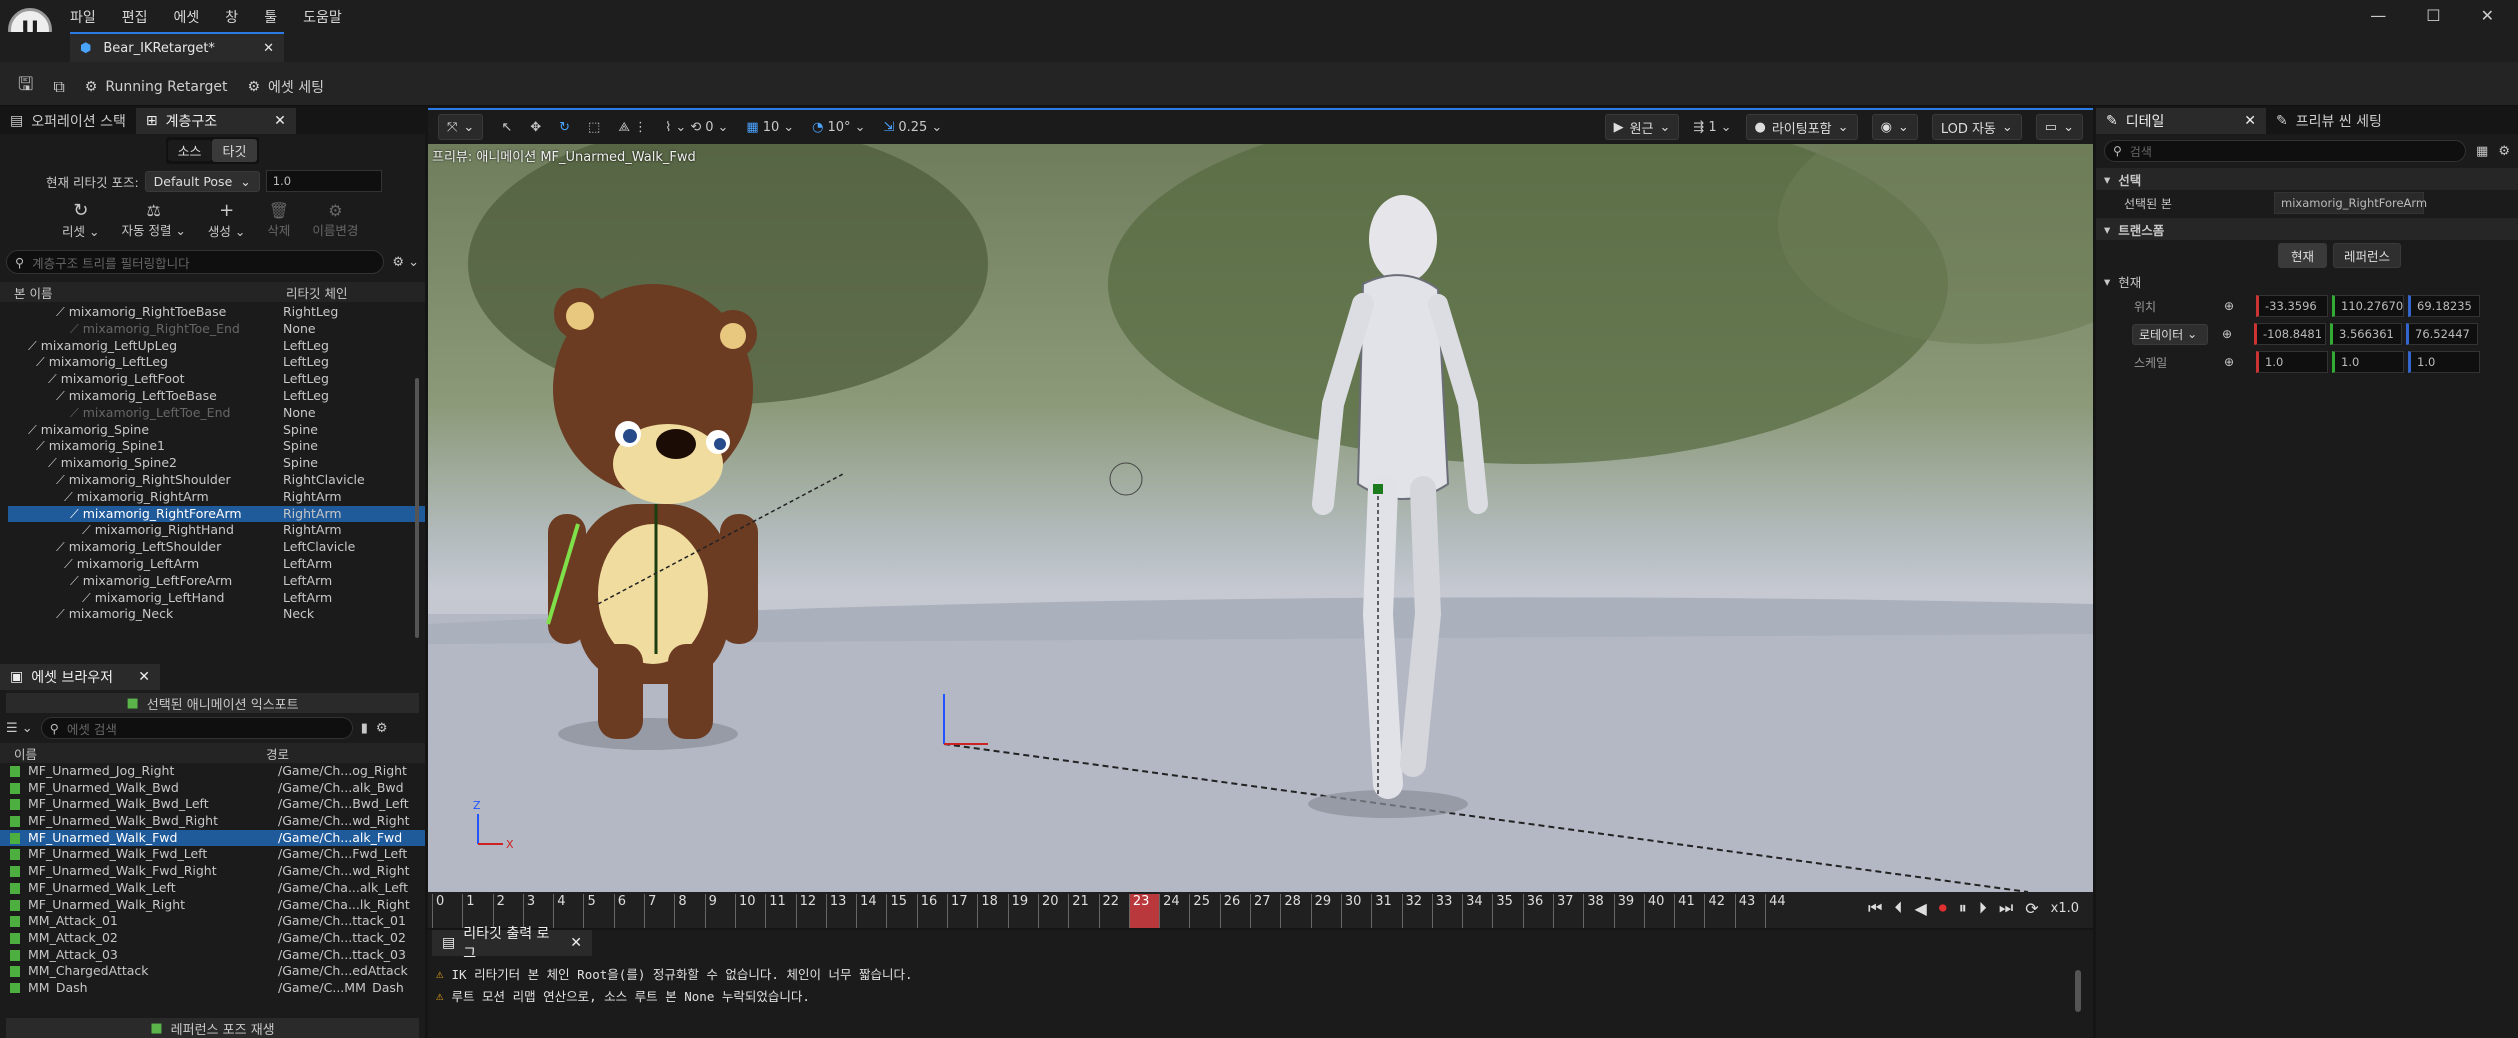  What do you see at coordinates (838, 127) in the screenshot?
I see `angle-snap: ◔ 10° ⌄` at bounding box center [838, 127].